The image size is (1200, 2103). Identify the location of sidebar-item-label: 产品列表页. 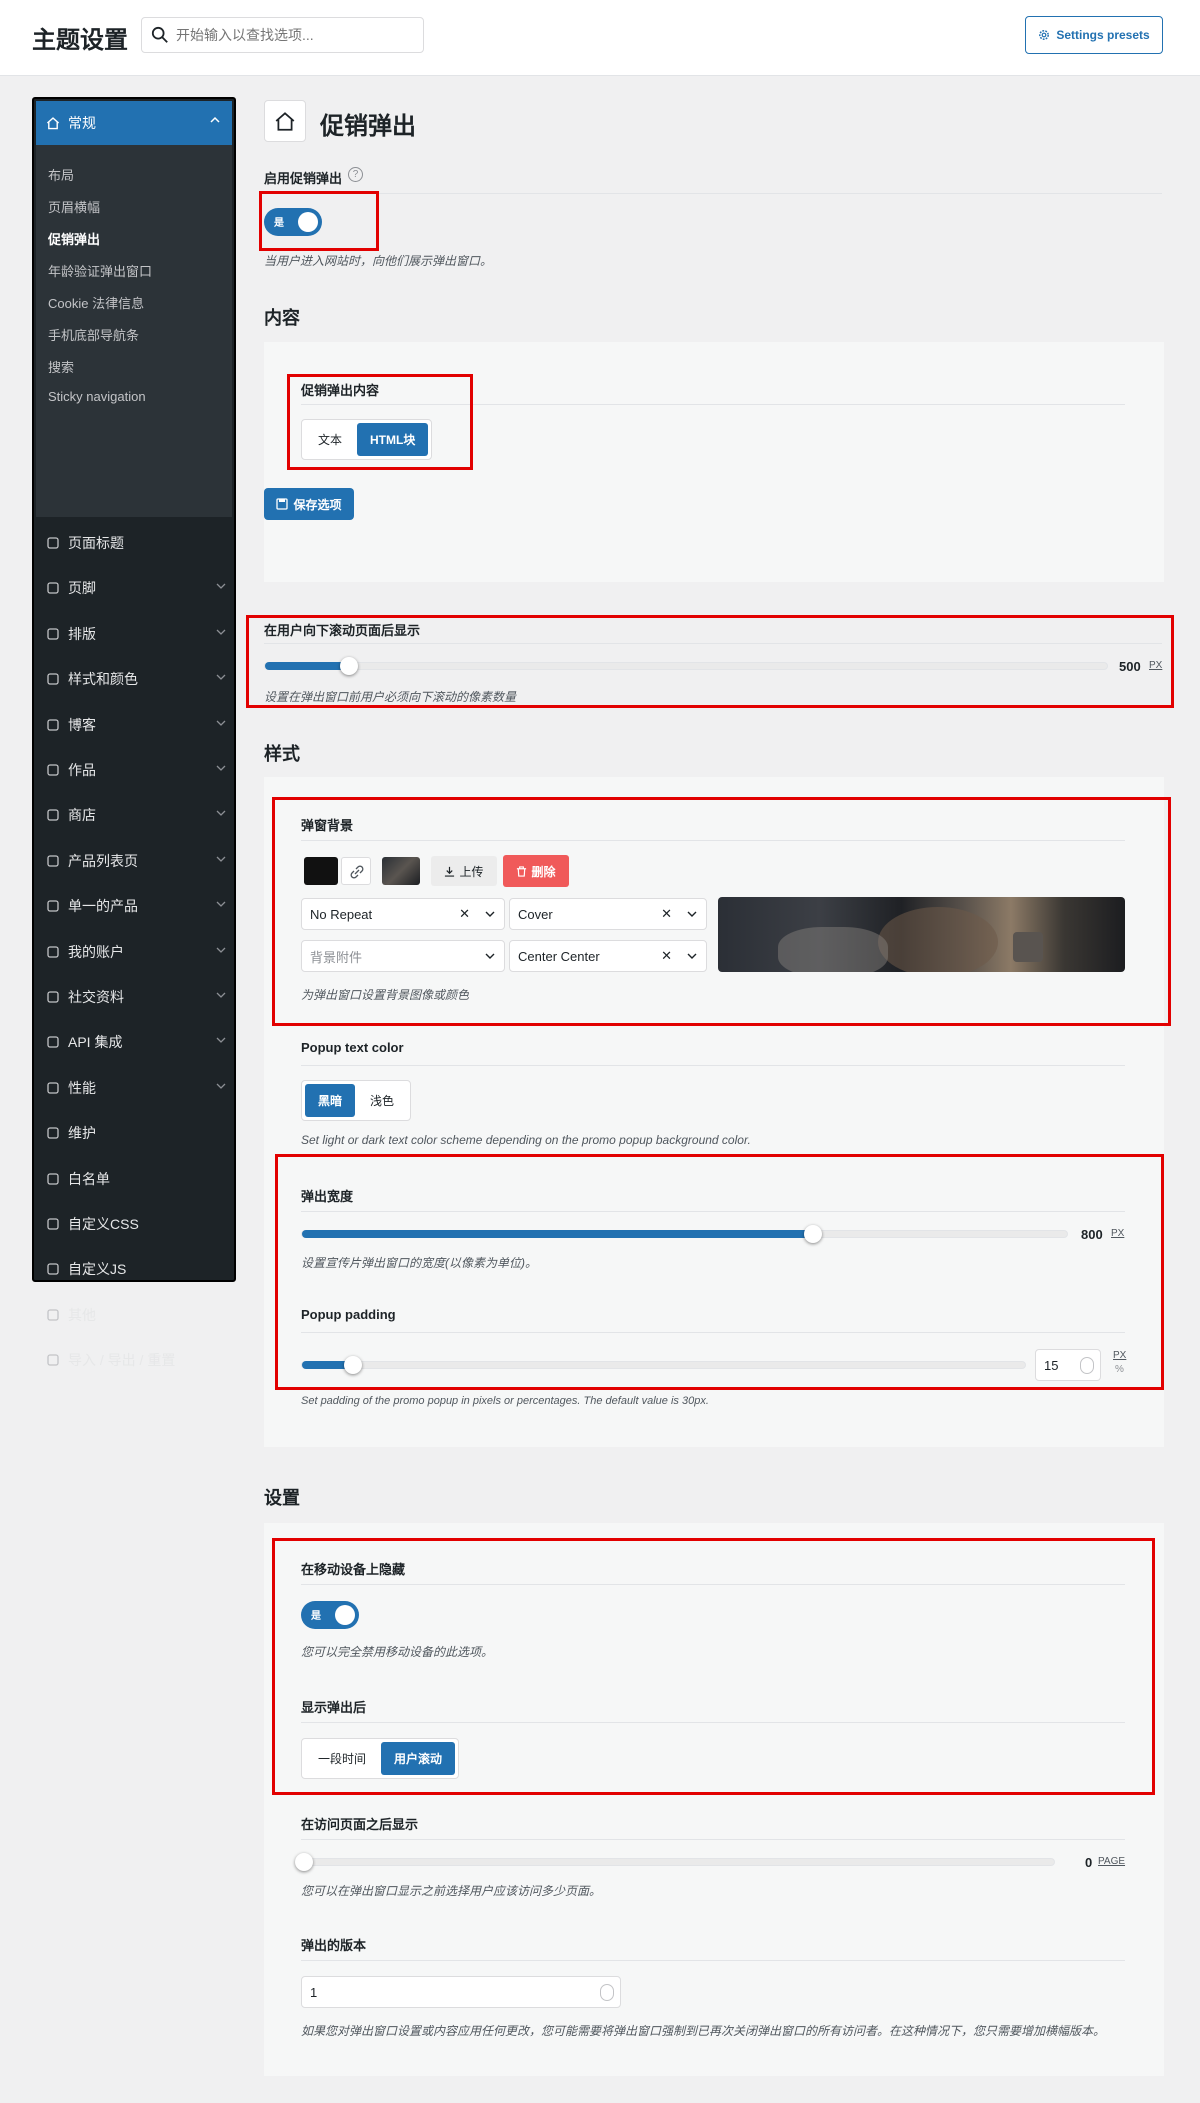
(103, 860).